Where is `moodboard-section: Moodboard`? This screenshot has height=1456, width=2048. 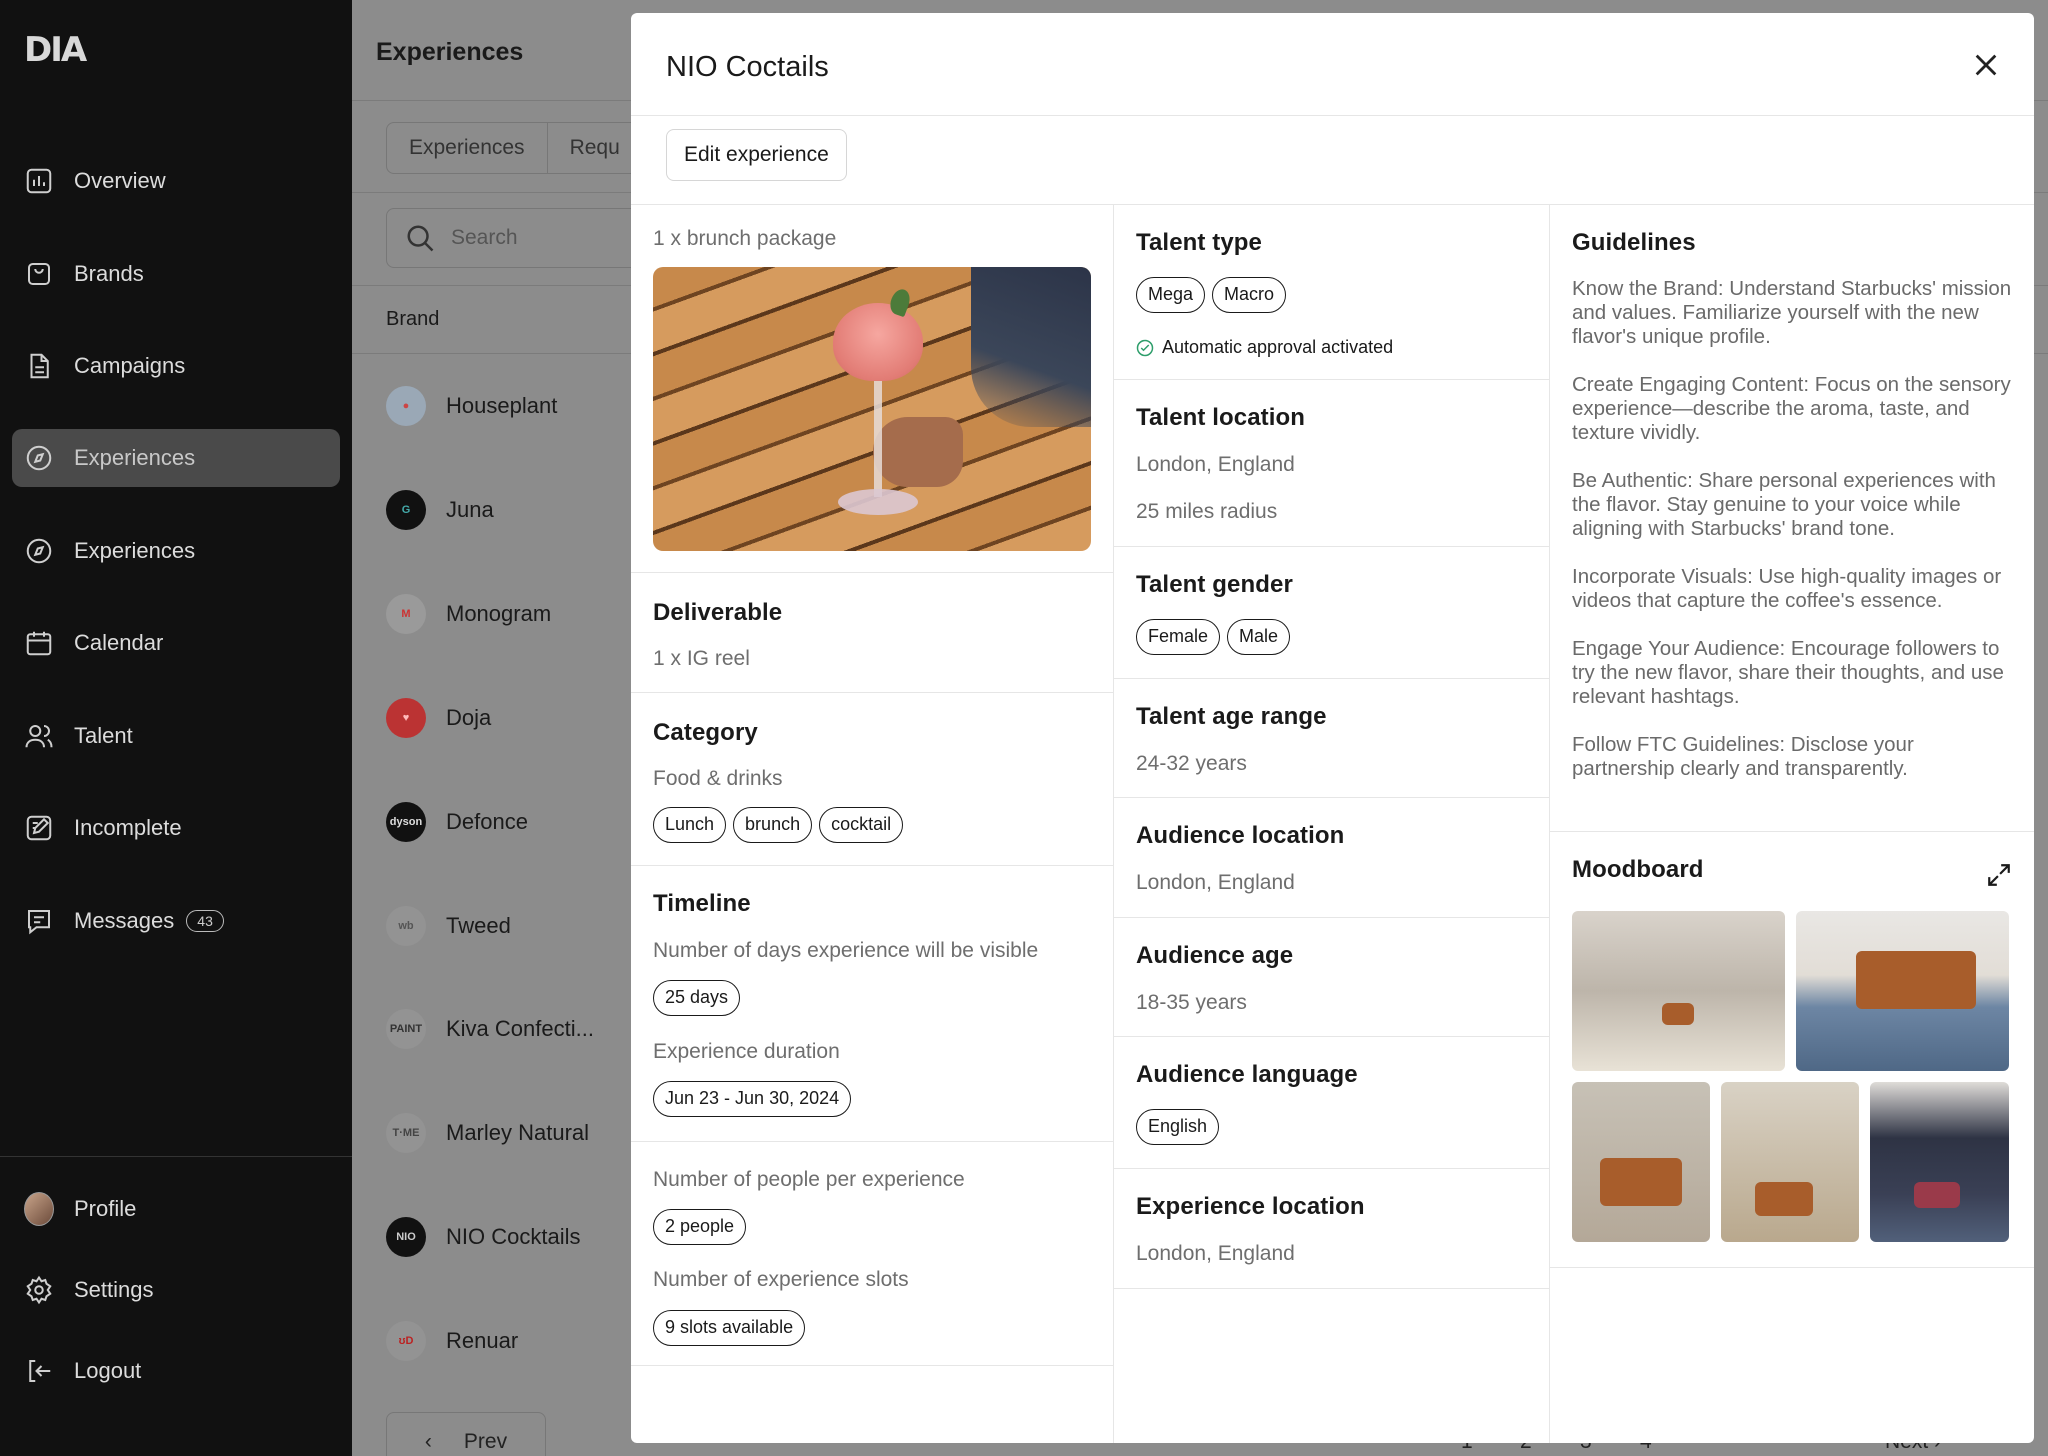 moodboard-section: Moodboard is located at coordinates (1792, 1050).